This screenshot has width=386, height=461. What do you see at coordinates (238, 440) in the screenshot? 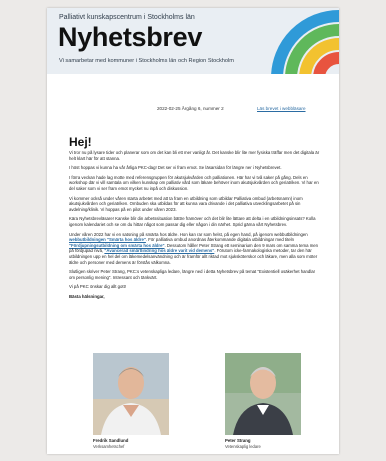
I see `person-name: Peter Strang` at bounding box center [238, 440].